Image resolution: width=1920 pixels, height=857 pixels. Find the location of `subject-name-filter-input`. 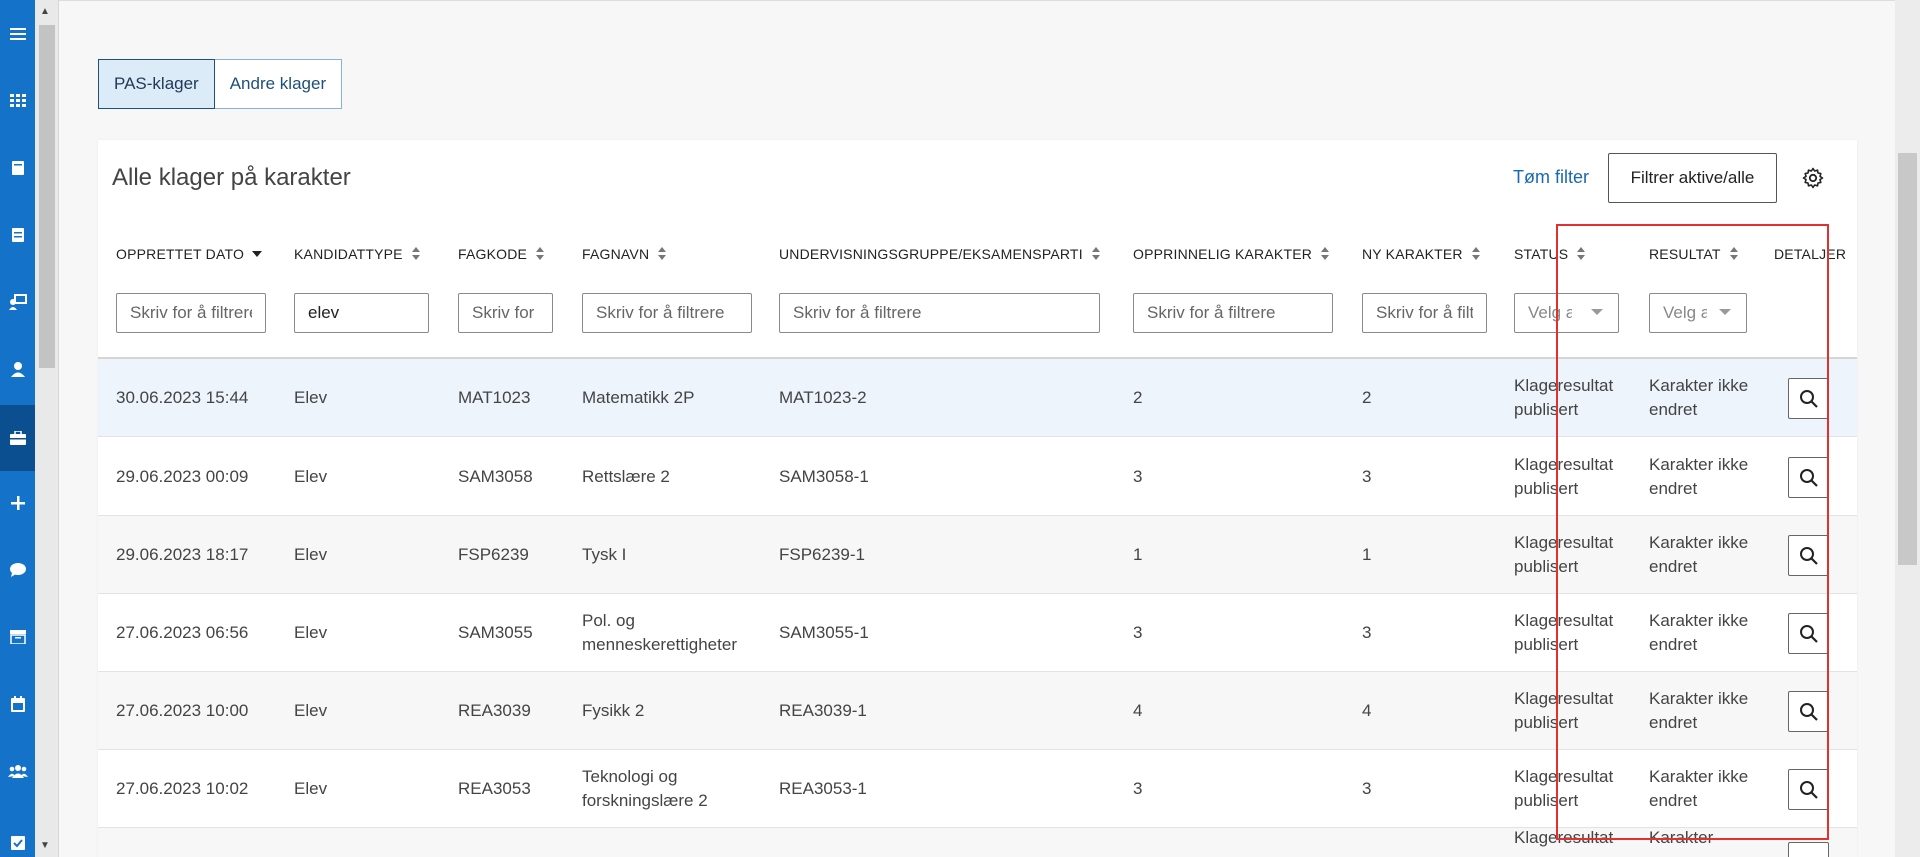

subject-name-filter-input is located at coordinates (667, 313).